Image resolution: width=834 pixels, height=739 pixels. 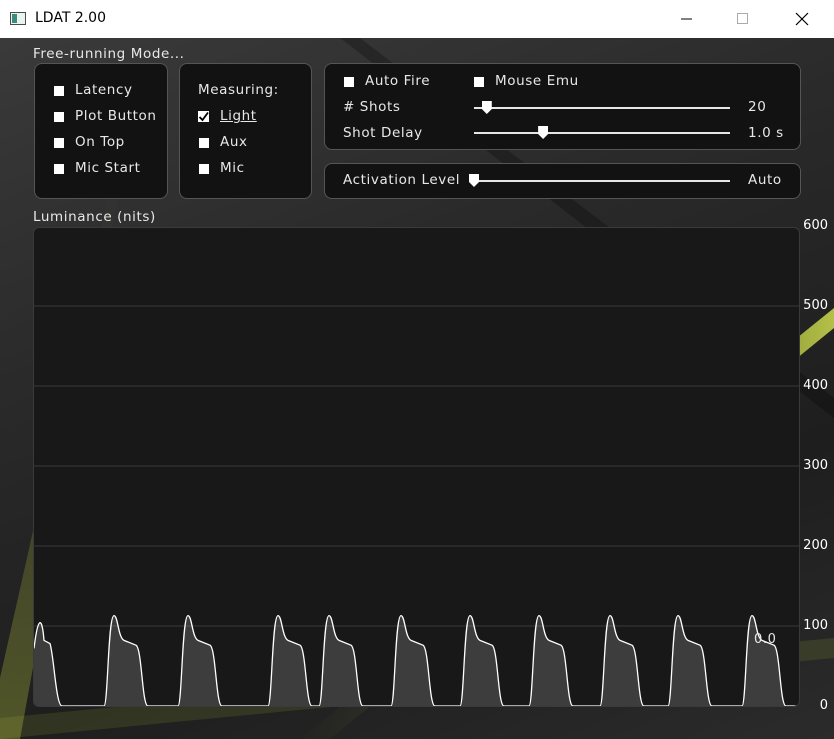 I want to click on close-button, so click(x=802, y=19).